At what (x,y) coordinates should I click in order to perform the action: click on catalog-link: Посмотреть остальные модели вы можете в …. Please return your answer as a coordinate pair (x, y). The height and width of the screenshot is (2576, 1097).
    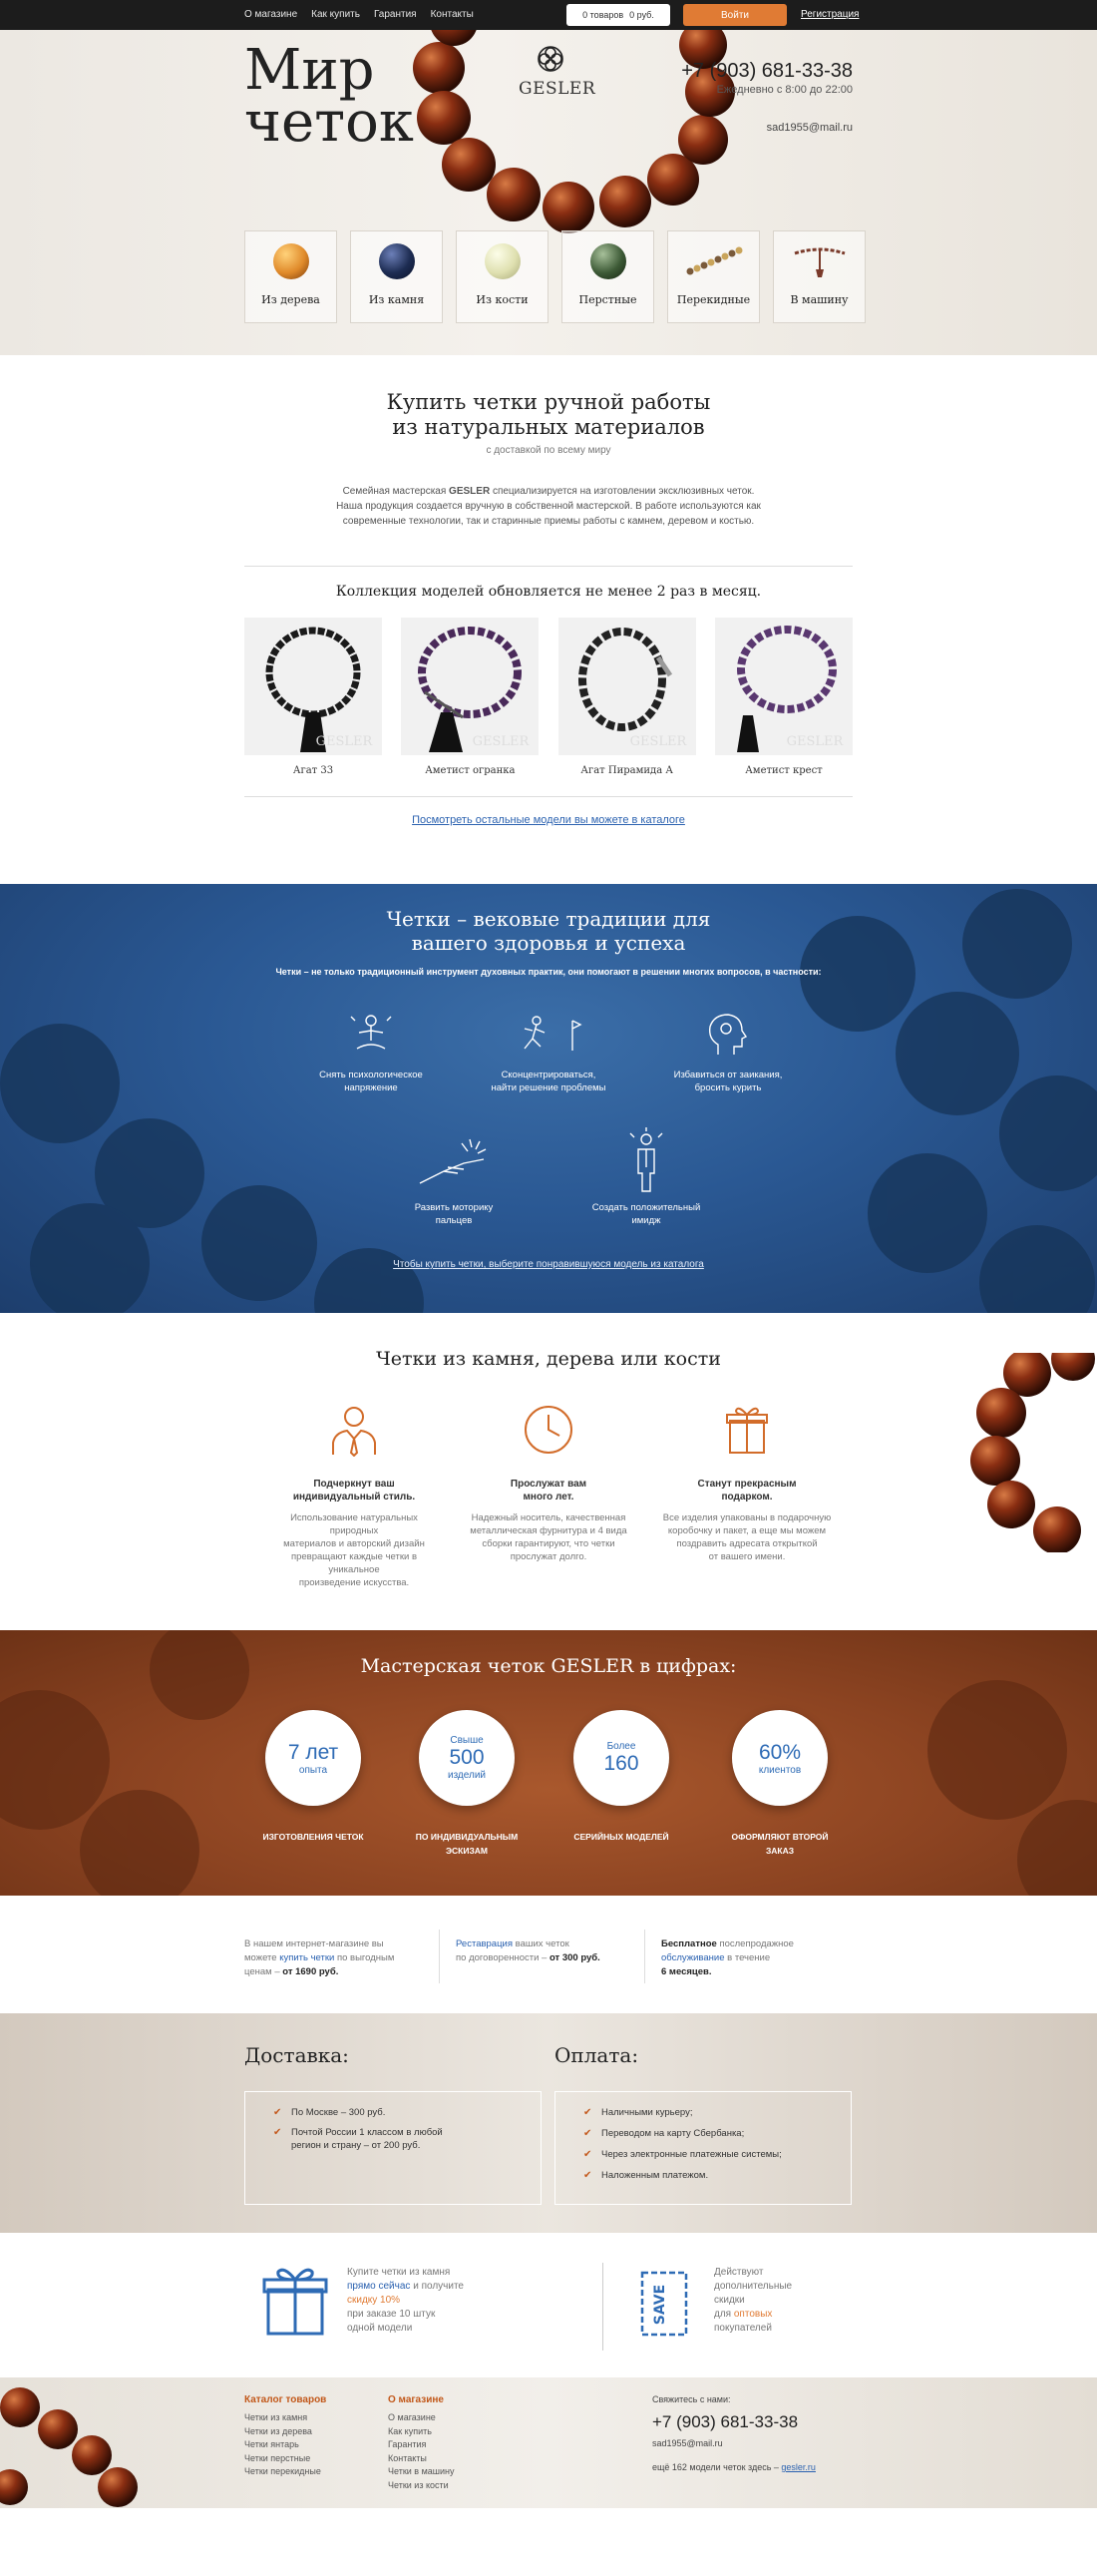
    Looking at the image, I should click on (548, 820).